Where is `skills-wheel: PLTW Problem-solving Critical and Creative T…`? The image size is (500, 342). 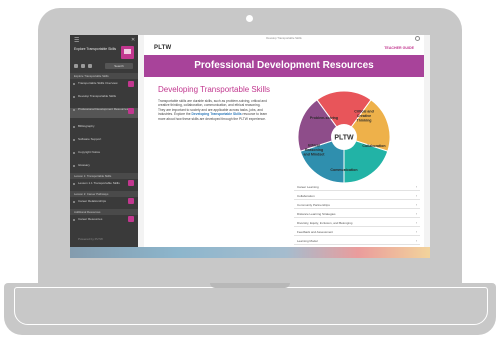 skills-wheel: PLTW Problem-solving Critical and Creative T… is located at coordinates (344, 137).